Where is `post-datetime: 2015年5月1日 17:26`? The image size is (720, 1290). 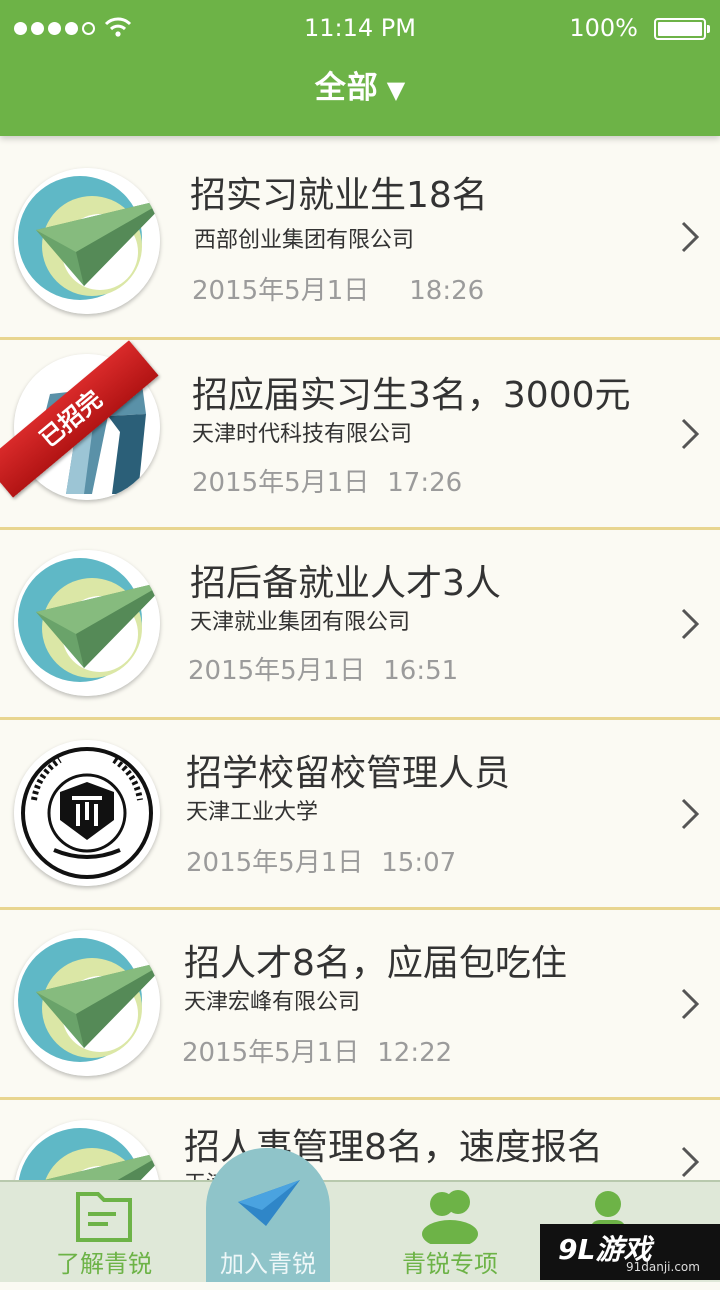 post-datetime: 2015年5月1日 17:26 is located at coordinates (327, 480).